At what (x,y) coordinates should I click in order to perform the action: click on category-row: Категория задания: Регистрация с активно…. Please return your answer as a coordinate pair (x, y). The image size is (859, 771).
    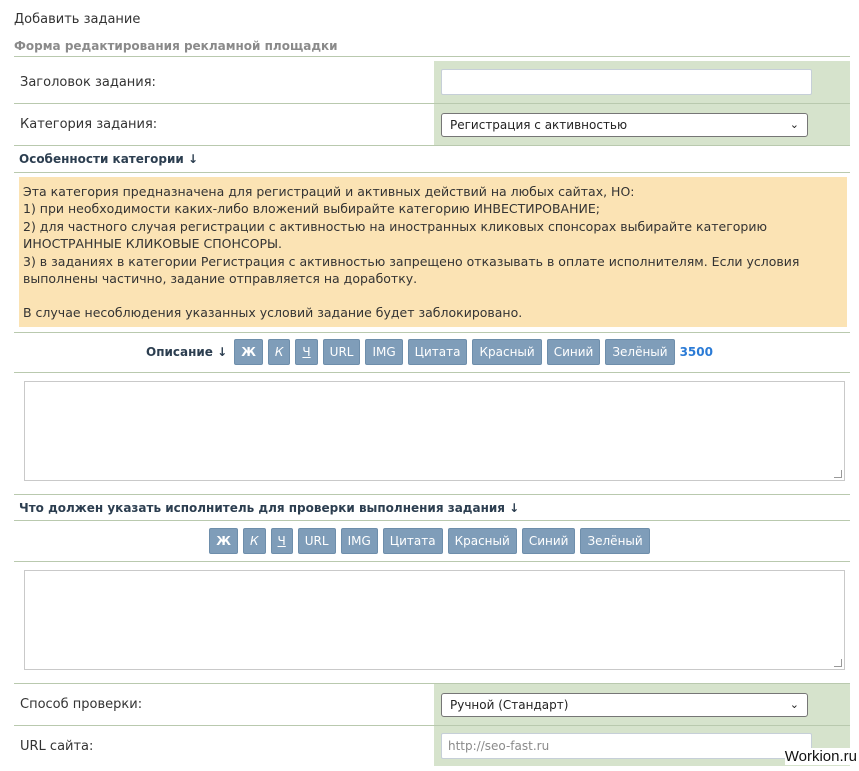
    Looking at the image, I should click on (432, 124).